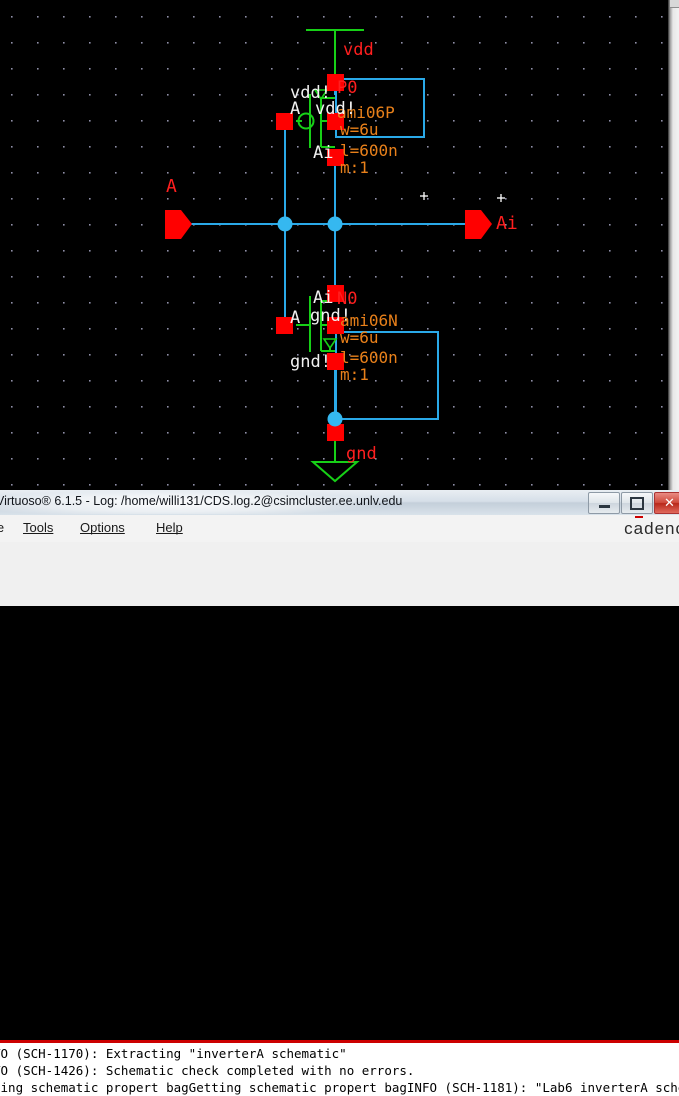 This screenshot has height=1096, width=679. Describe the element at coordinates (323, 298) in the screenshot. I see `nmos-terminal-label-drain: Ai` at that location.